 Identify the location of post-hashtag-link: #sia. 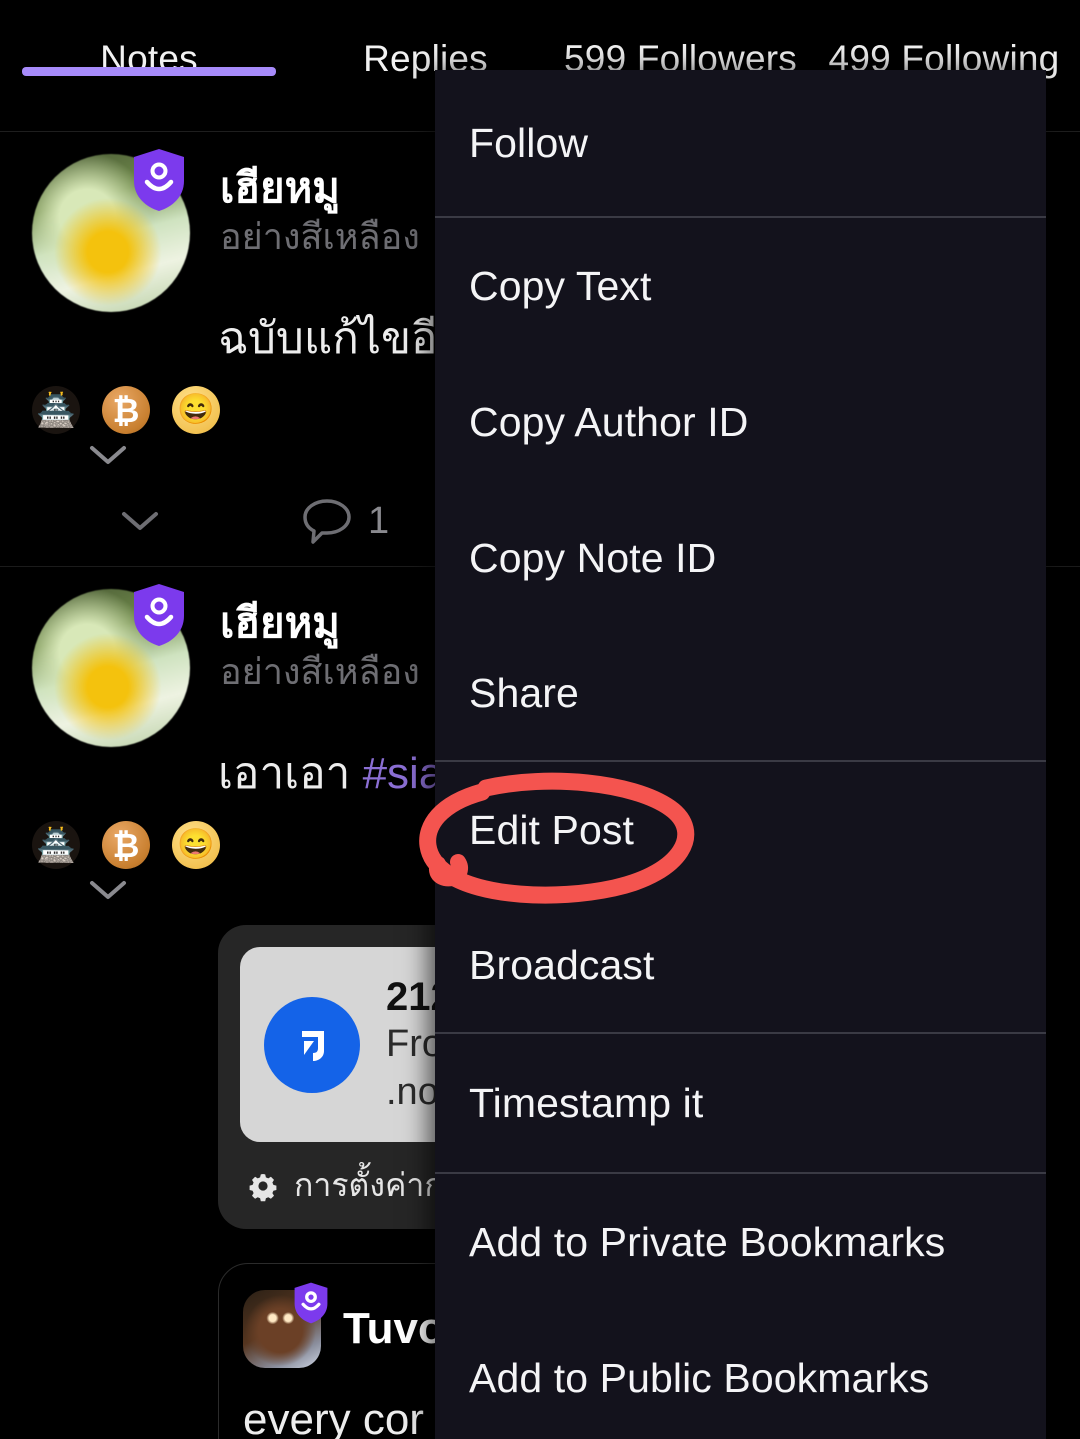
(403, 773).